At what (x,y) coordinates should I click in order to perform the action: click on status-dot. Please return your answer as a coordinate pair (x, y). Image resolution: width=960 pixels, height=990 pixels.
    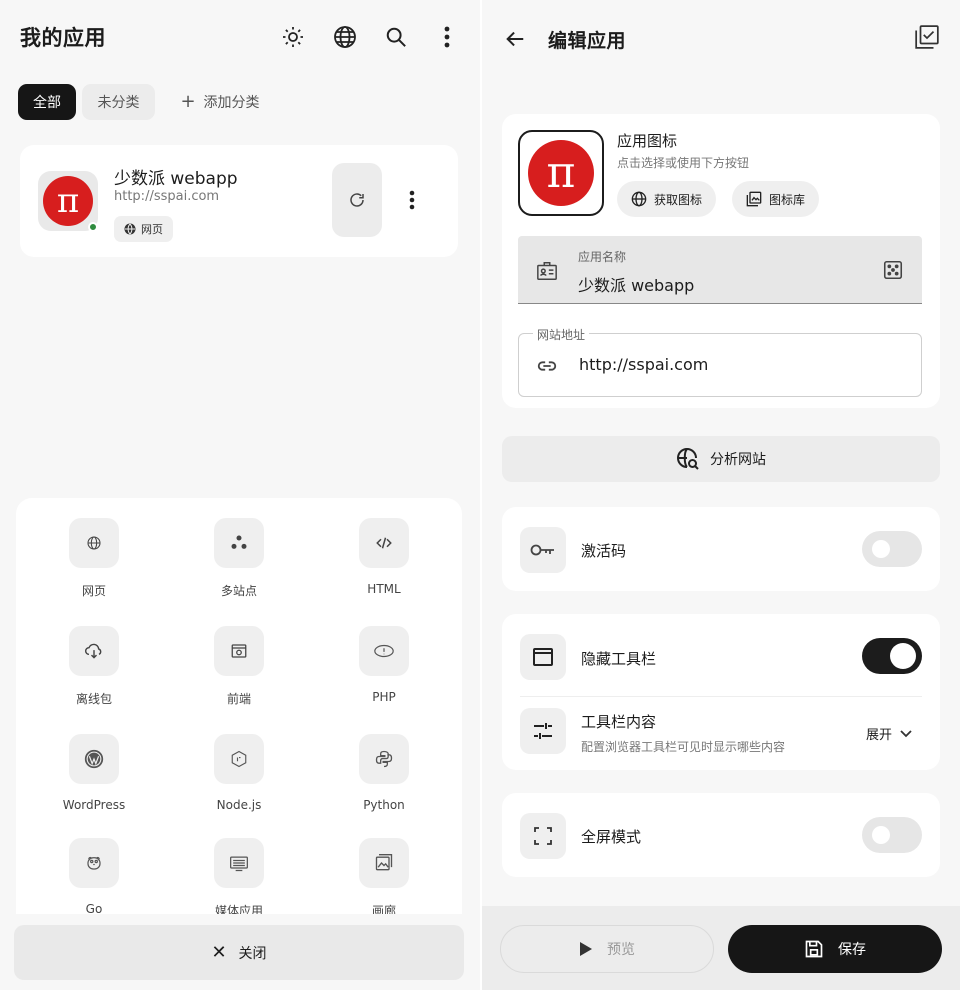
    Looking at the image, I should click on (93, 227).